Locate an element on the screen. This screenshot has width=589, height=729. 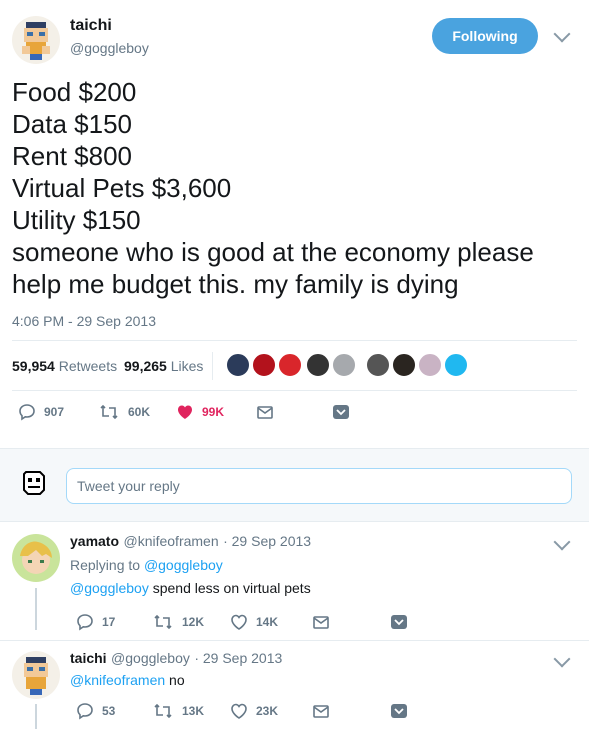
reply-count: 17 is located at coordinates (109, 622).